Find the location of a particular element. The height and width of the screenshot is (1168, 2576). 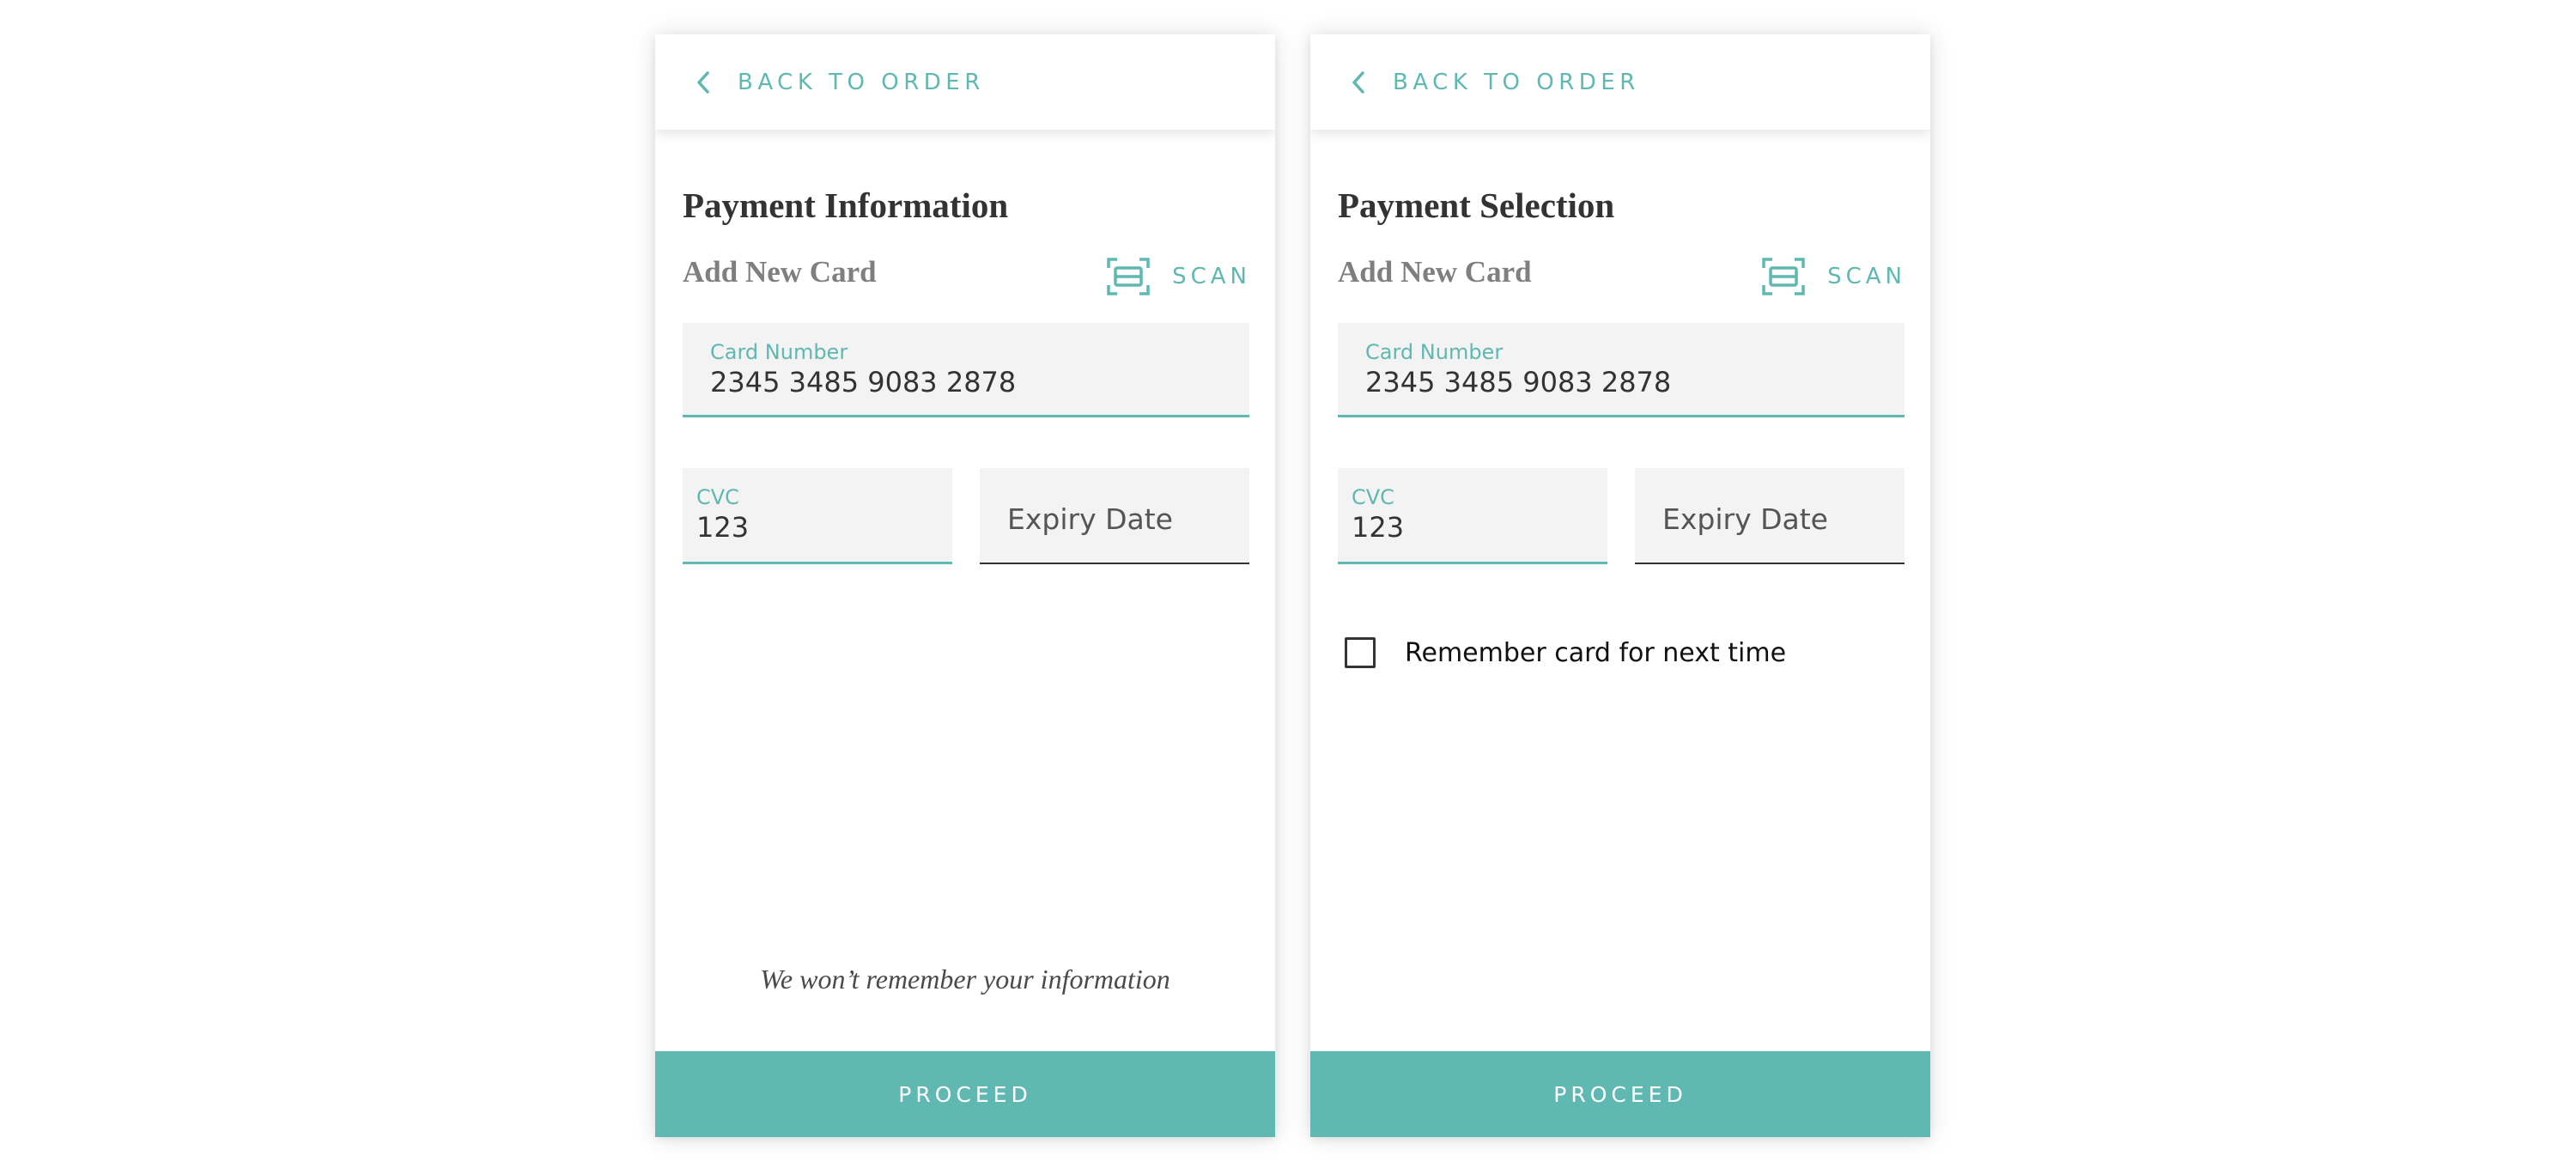

remember-card-label: Remember card for next time is located at coordinates (1596, 652).